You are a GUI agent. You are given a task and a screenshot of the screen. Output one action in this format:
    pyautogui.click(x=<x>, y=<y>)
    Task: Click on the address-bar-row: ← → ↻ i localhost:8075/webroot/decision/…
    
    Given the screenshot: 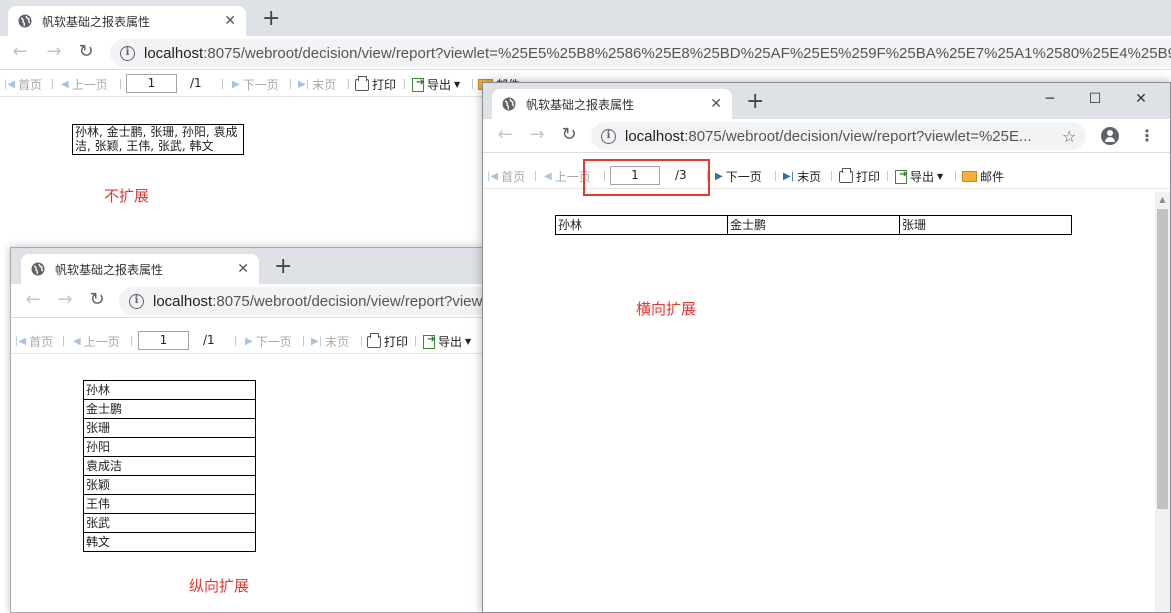 What is the action you would take?
    pyautogui.click(x=585, y=53)
    